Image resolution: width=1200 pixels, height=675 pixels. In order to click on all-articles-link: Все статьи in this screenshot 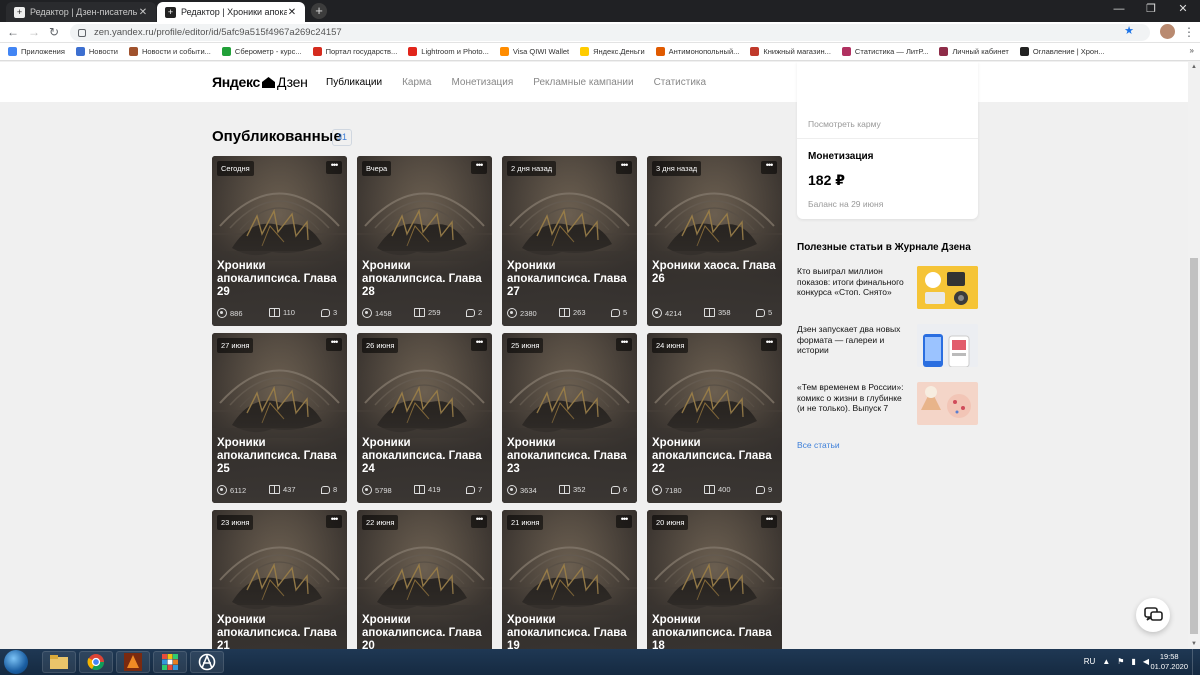, I will do `click(818, 445)`.